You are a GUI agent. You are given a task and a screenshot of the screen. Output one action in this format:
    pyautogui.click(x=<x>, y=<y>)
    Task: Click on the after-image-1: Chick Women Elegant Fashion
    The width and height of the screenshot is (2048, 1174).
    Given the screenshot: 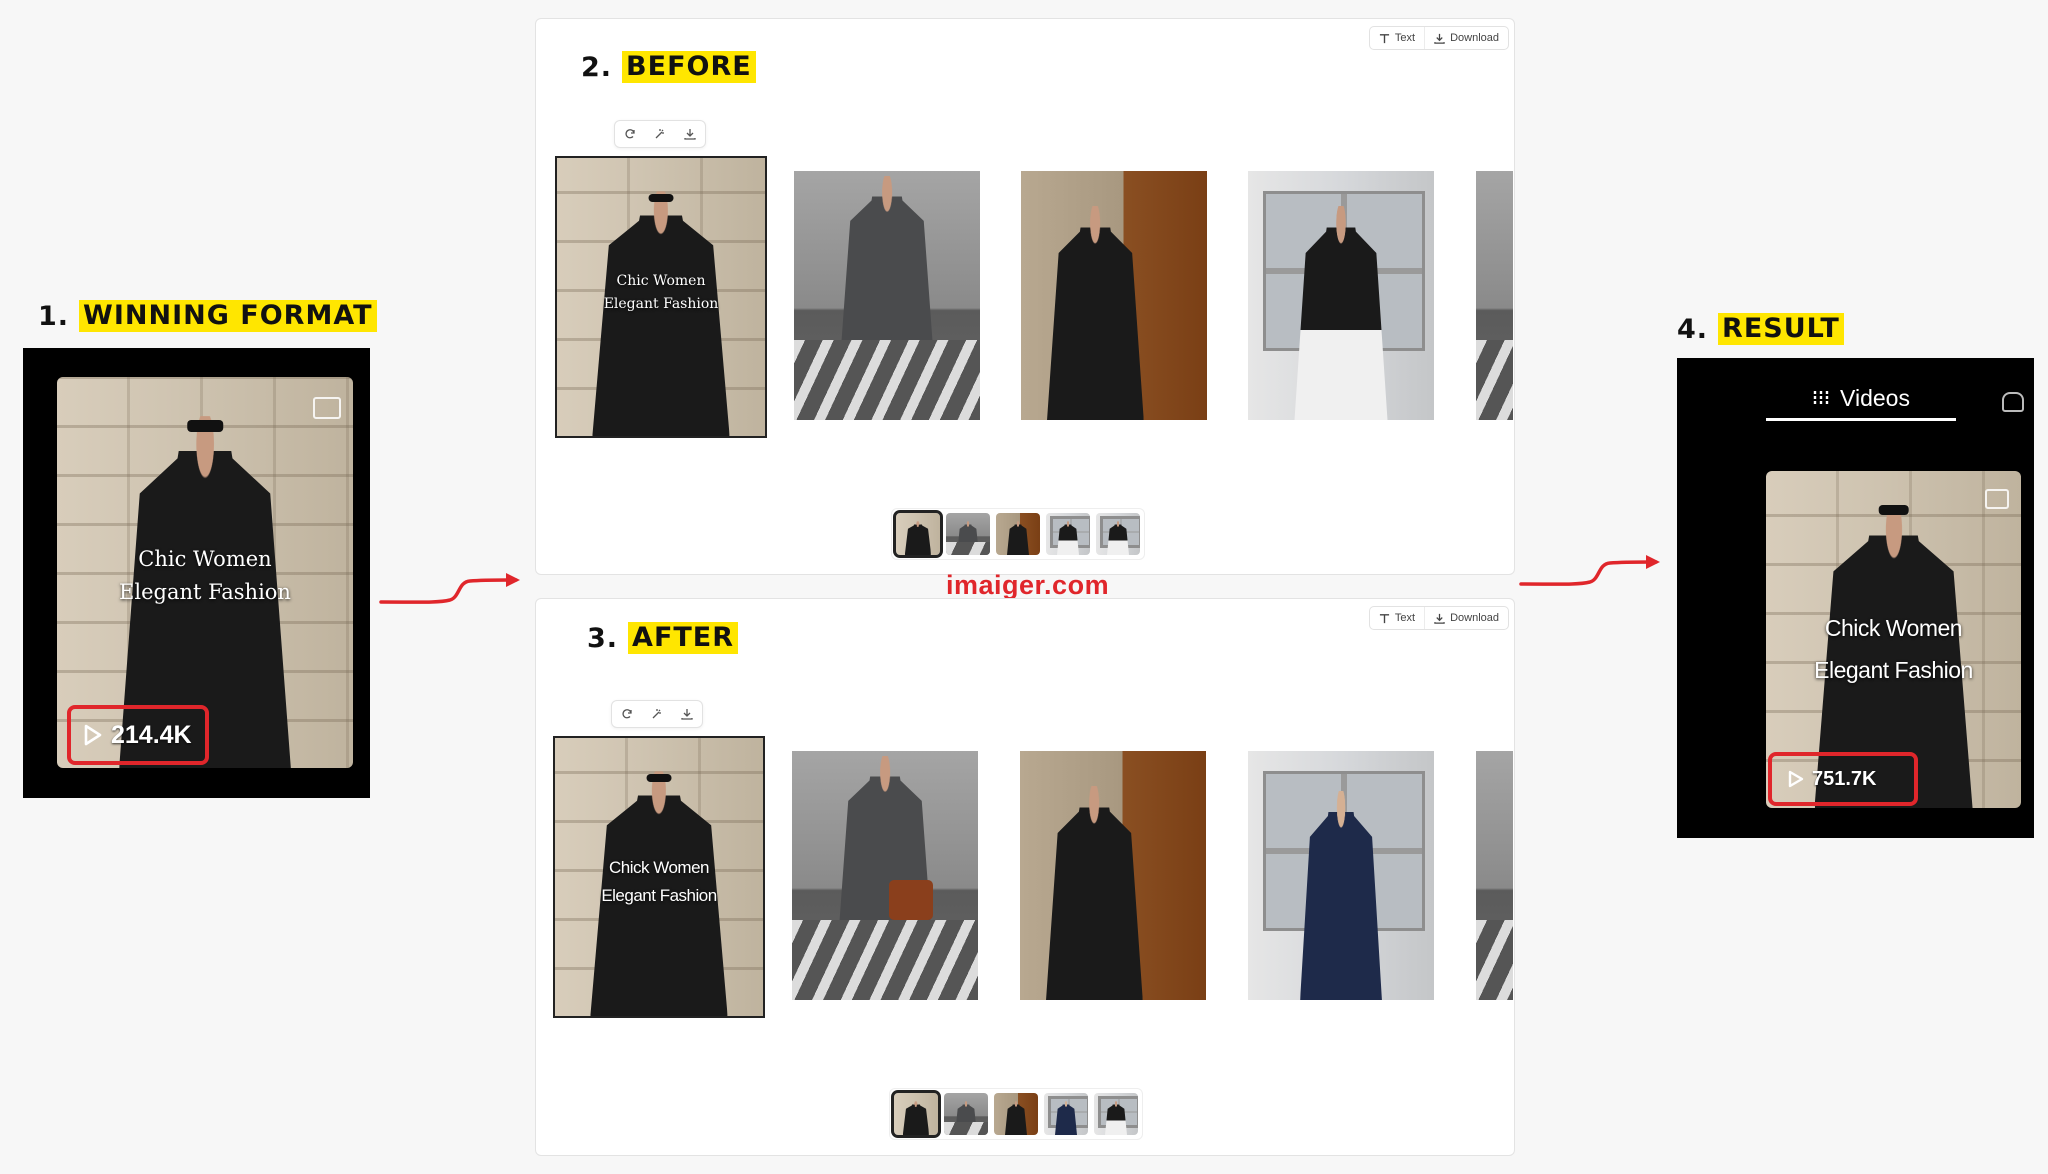 What is the action you would take?
    pyautogui.click(x=659, y=877)
    